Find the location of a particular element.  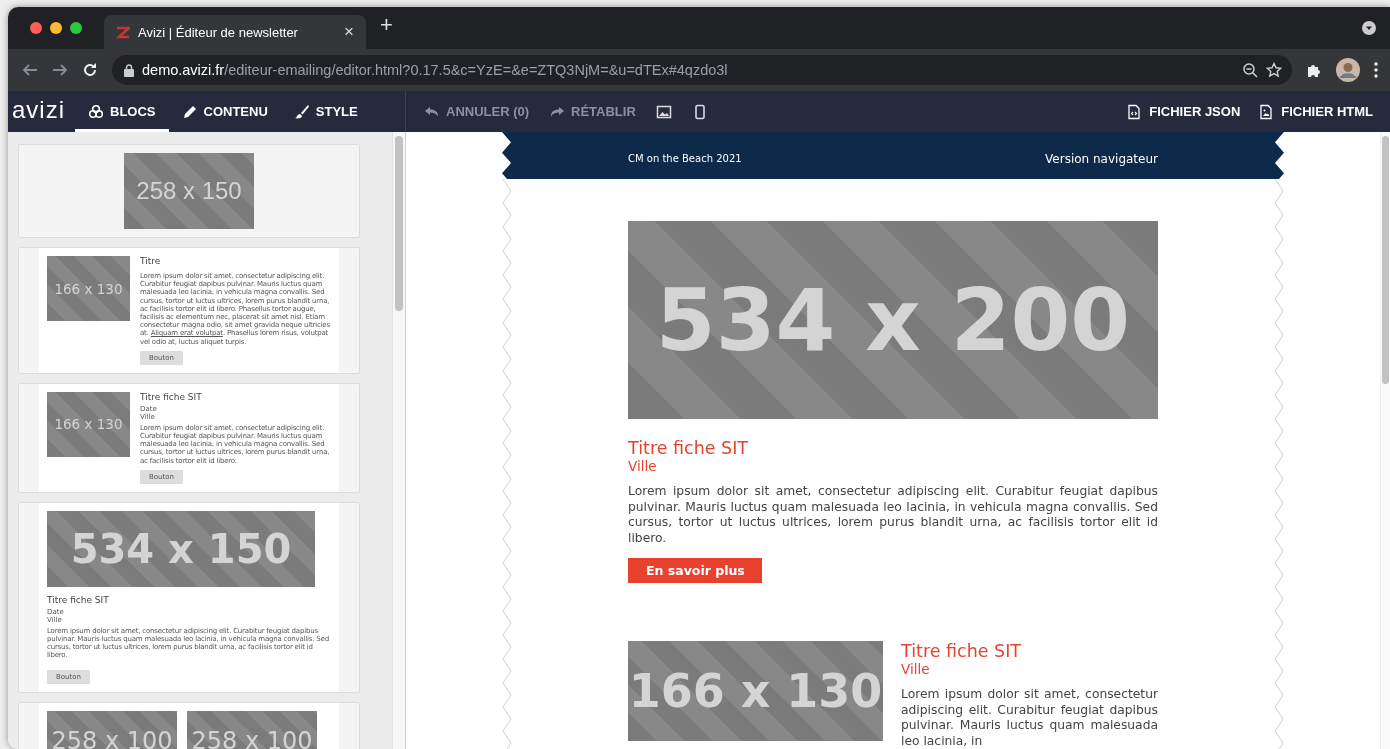

image-file-icon is located at coordinates (1266, 111).